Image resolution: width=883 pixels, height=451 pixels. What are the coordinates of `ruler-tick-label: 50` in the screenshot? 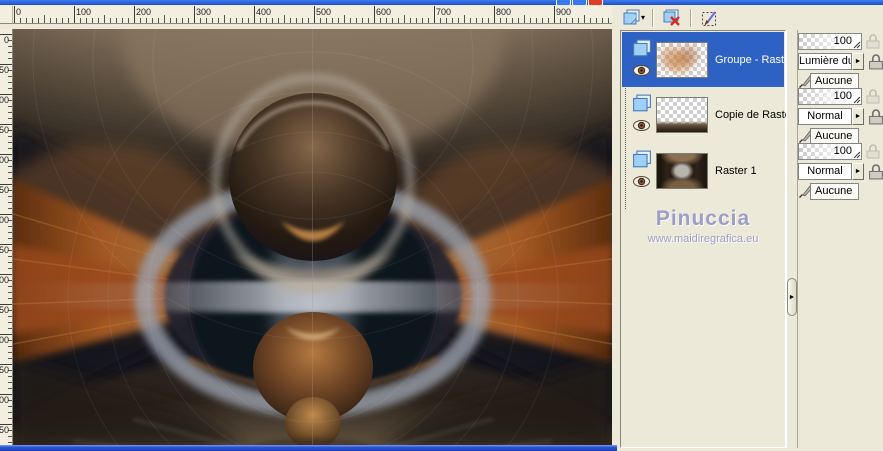 It's located at (4, 70).